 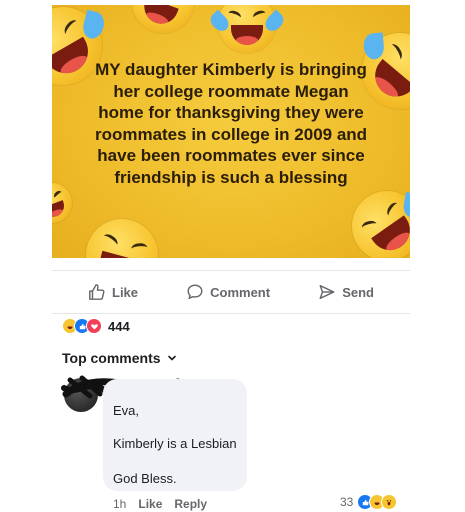 I want to click on comment-label: Comment, so click(x=240, y=292).